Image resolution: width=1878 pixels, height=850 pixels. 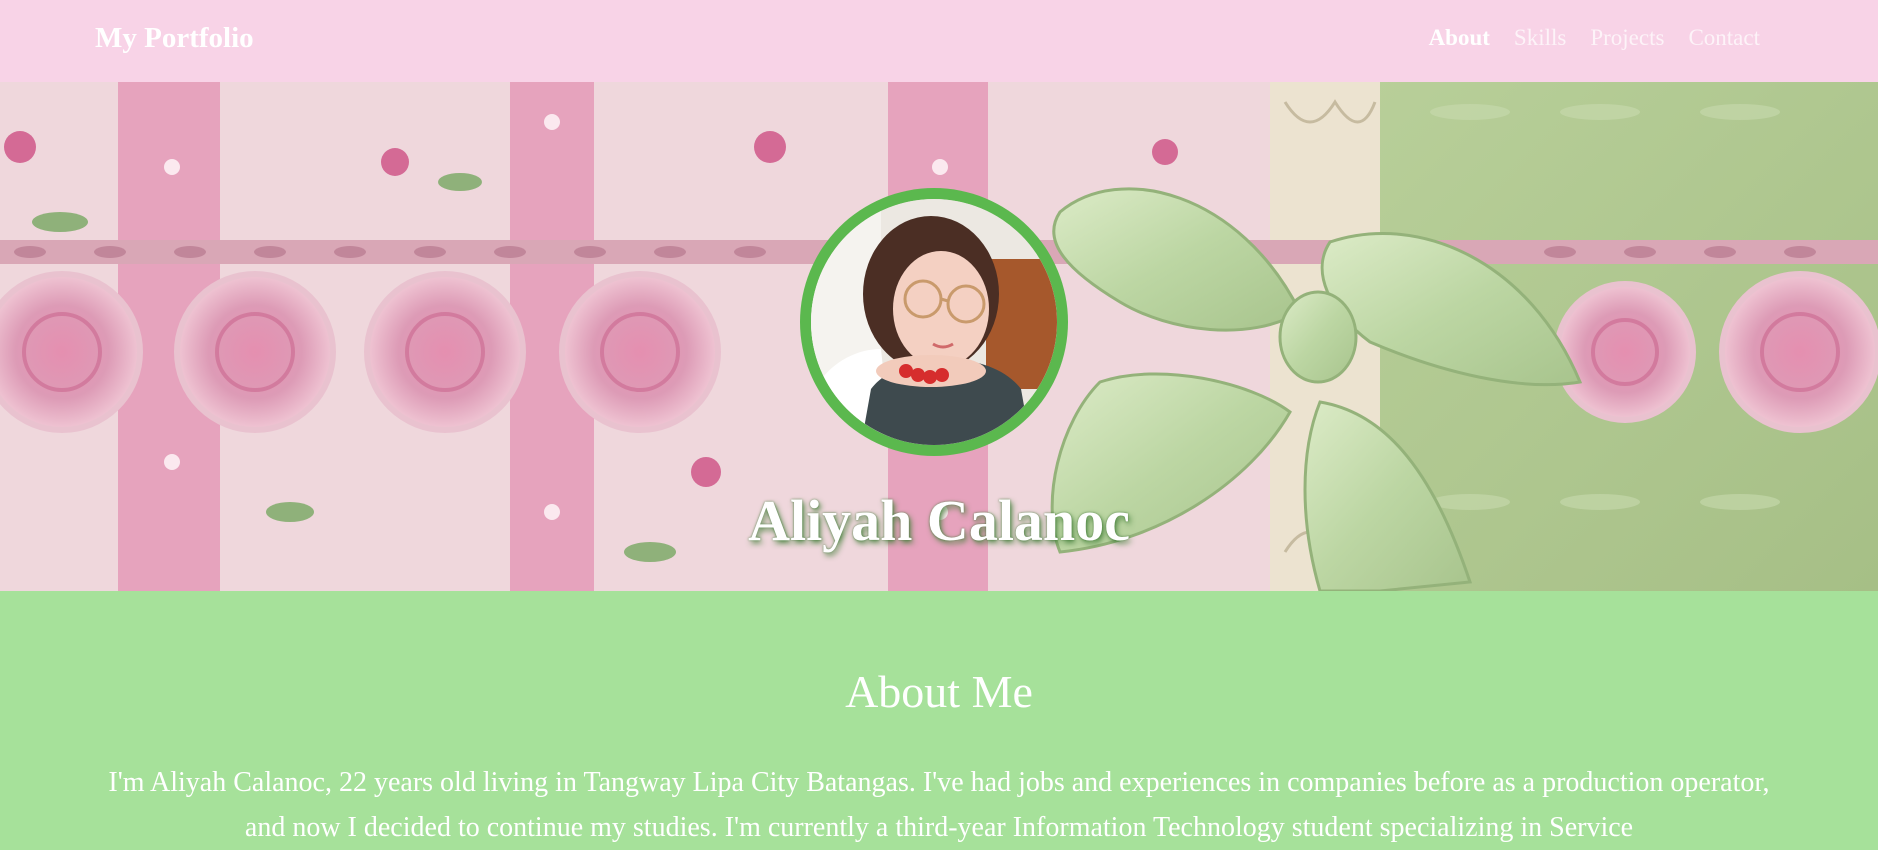 I want to click on nav-links: About Skills Projects Contact, so click(x=1594, y=38).